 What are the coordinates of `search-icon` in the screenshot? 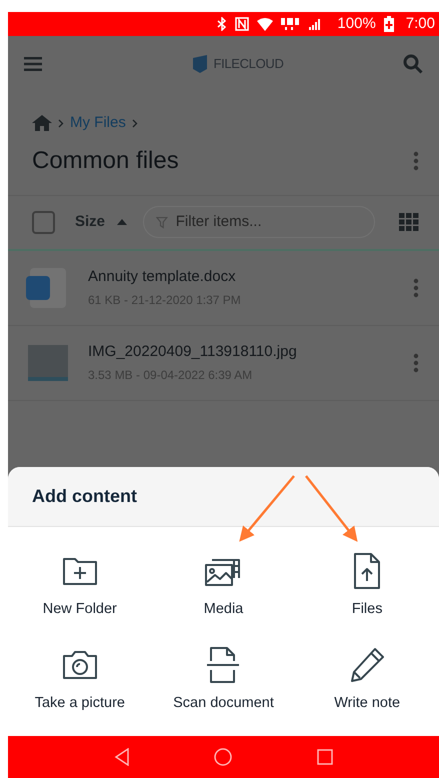 It's located at (412, 64).